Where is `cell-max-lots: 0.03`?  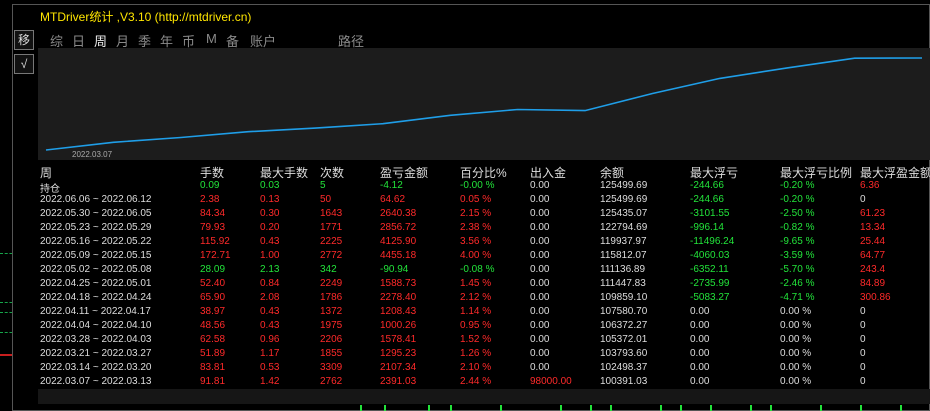 cell-max-lots: 0.03 is located at coordinates (270, 185).